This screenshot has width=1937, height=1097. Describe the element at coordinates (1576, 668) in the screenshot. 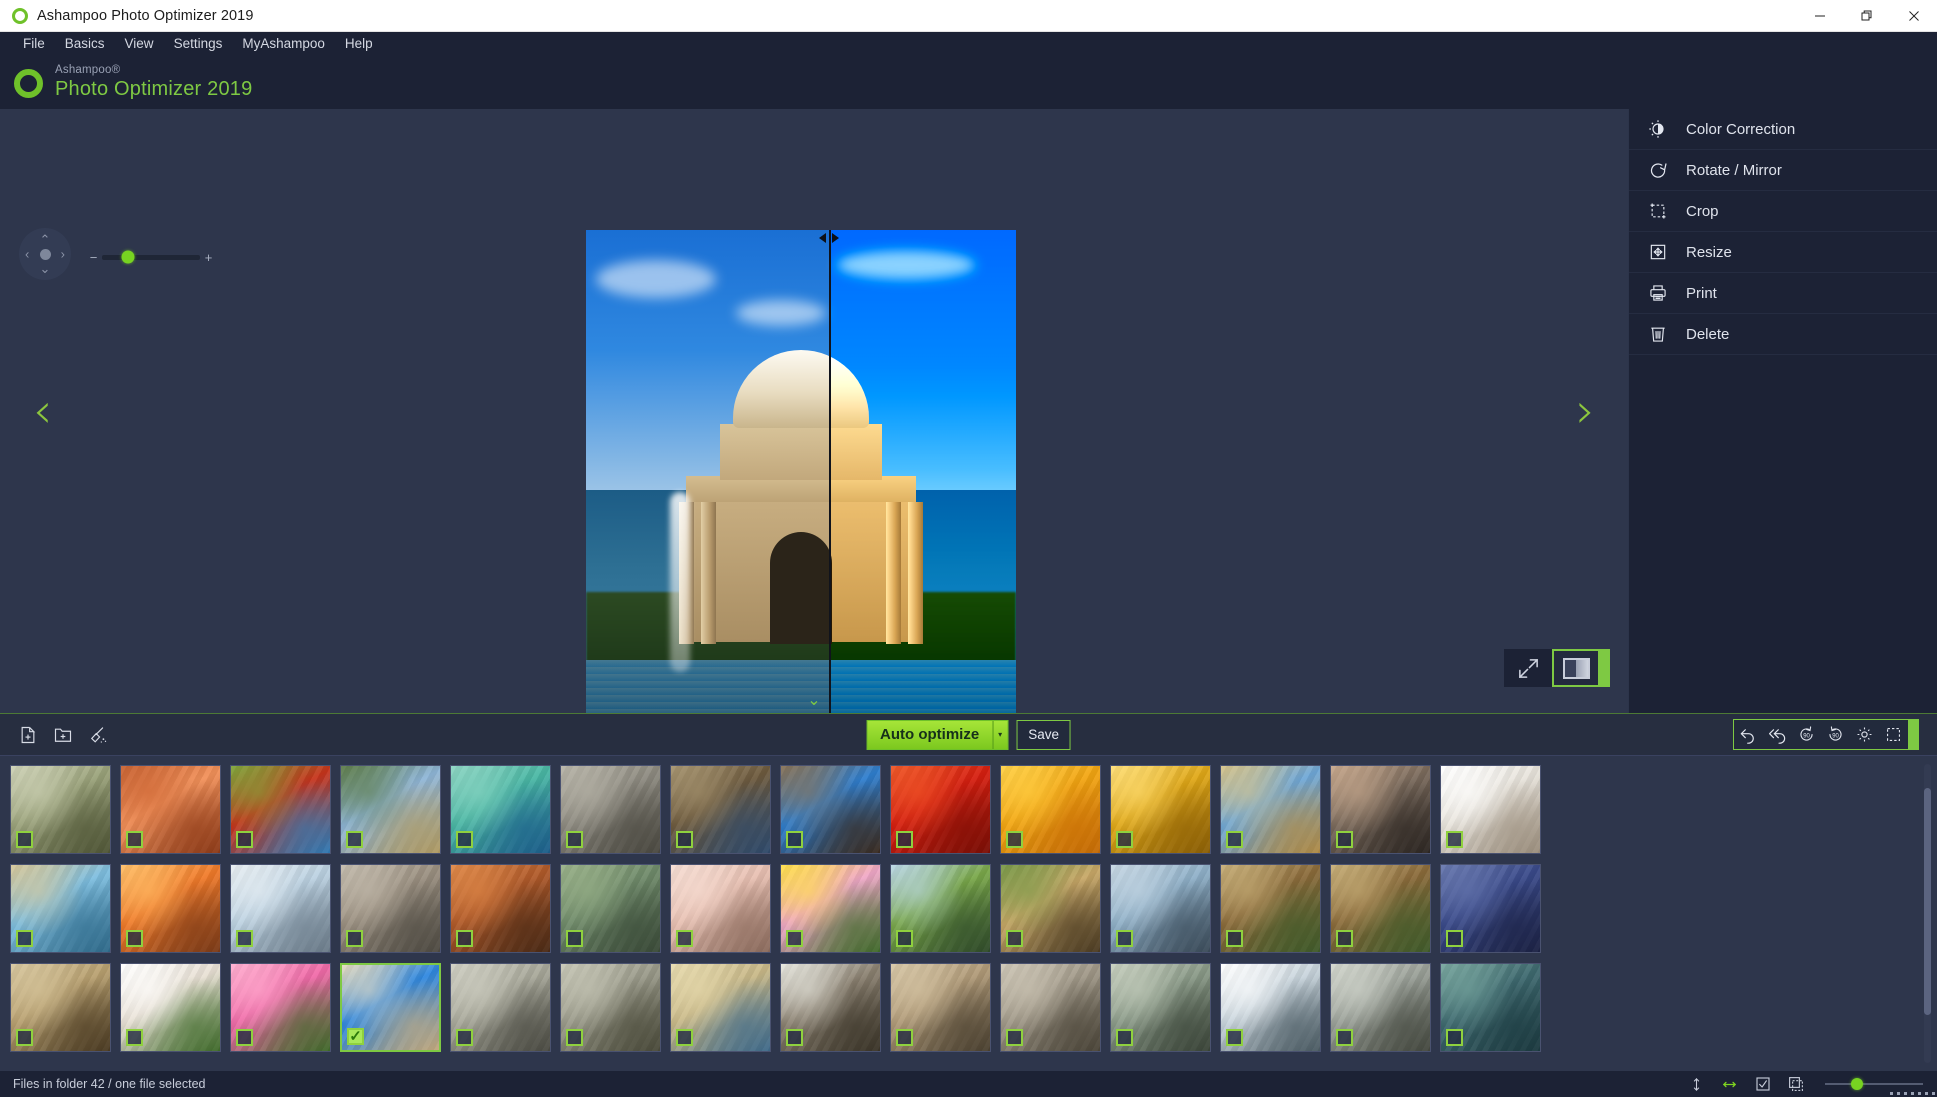

I see `split-compare-toggle` at that location.